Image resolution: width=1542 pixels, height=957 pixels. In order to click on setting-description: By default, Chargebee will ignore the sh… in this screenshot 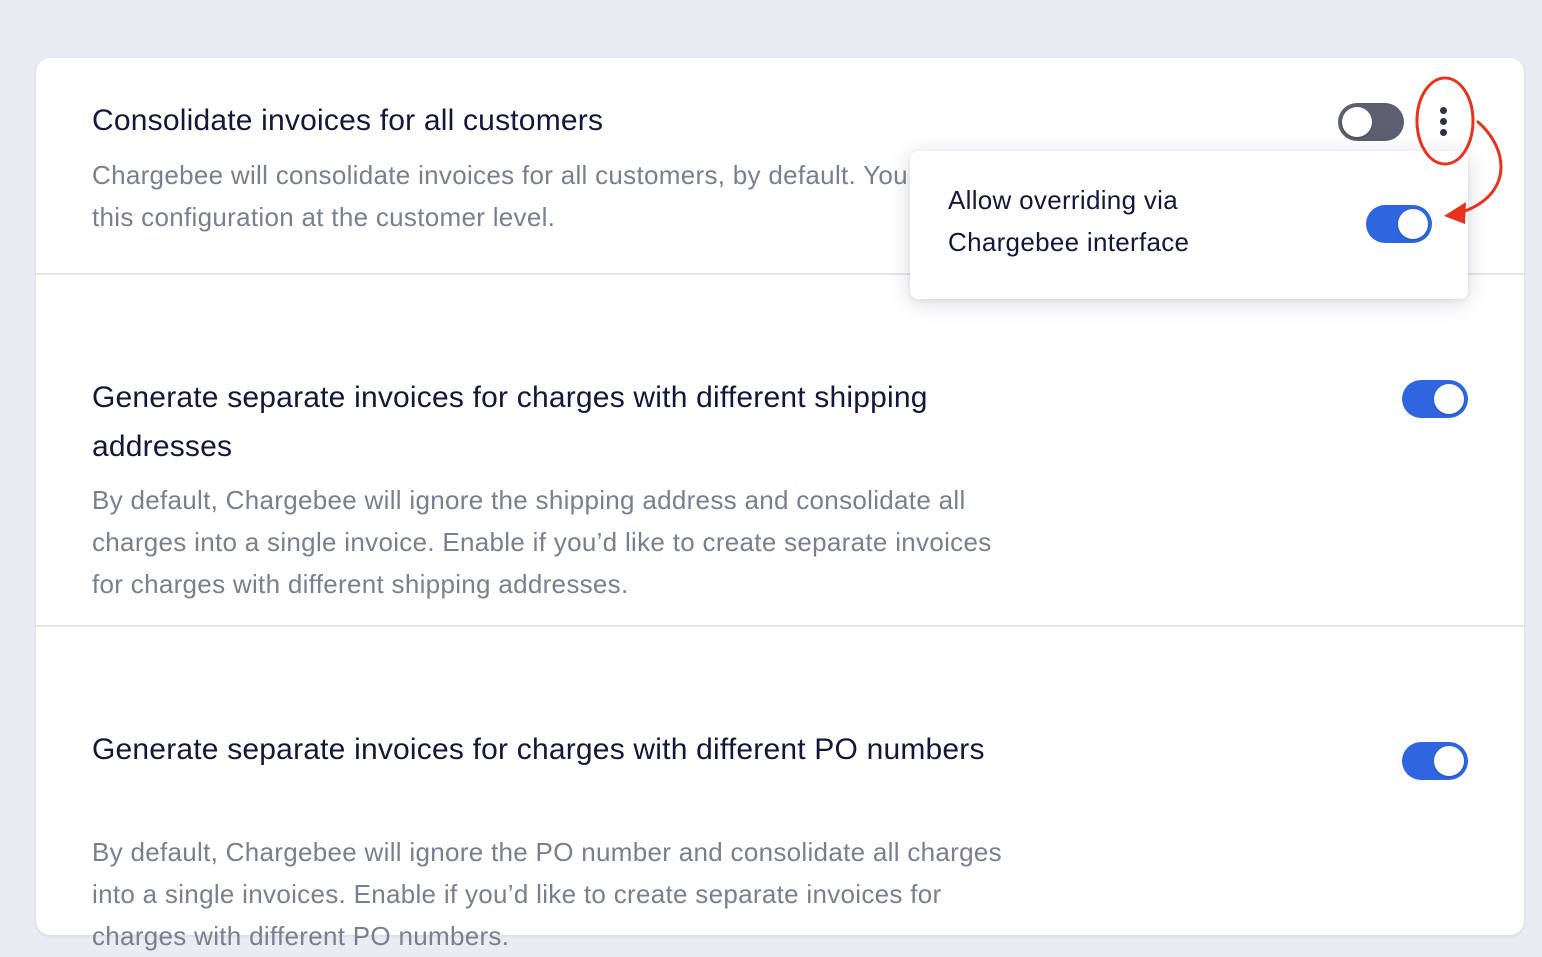, I will do `click(542, 542)`.